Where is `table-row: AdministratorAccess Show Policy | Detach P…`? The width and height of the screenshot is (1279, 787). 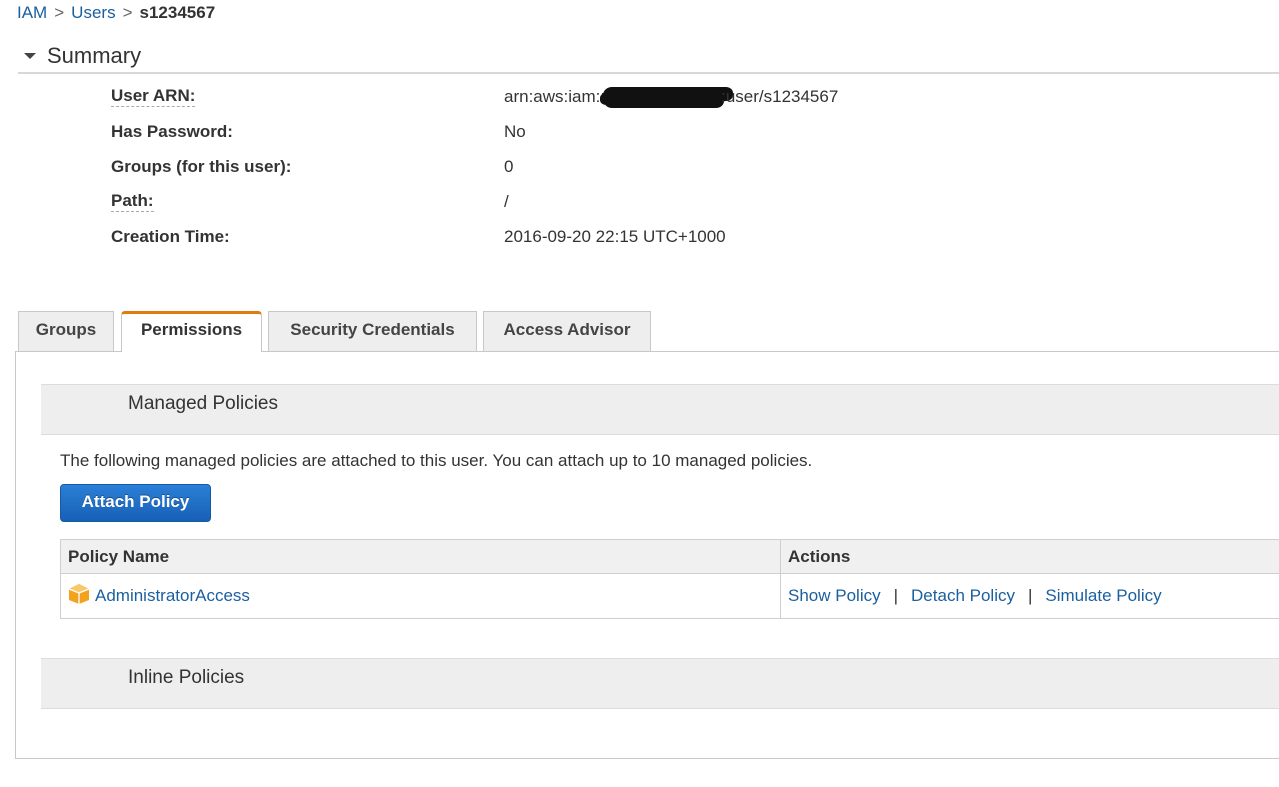
table-row: AdministratorAccess Show Policy | Detach P… is located at coordinates (669, 596).